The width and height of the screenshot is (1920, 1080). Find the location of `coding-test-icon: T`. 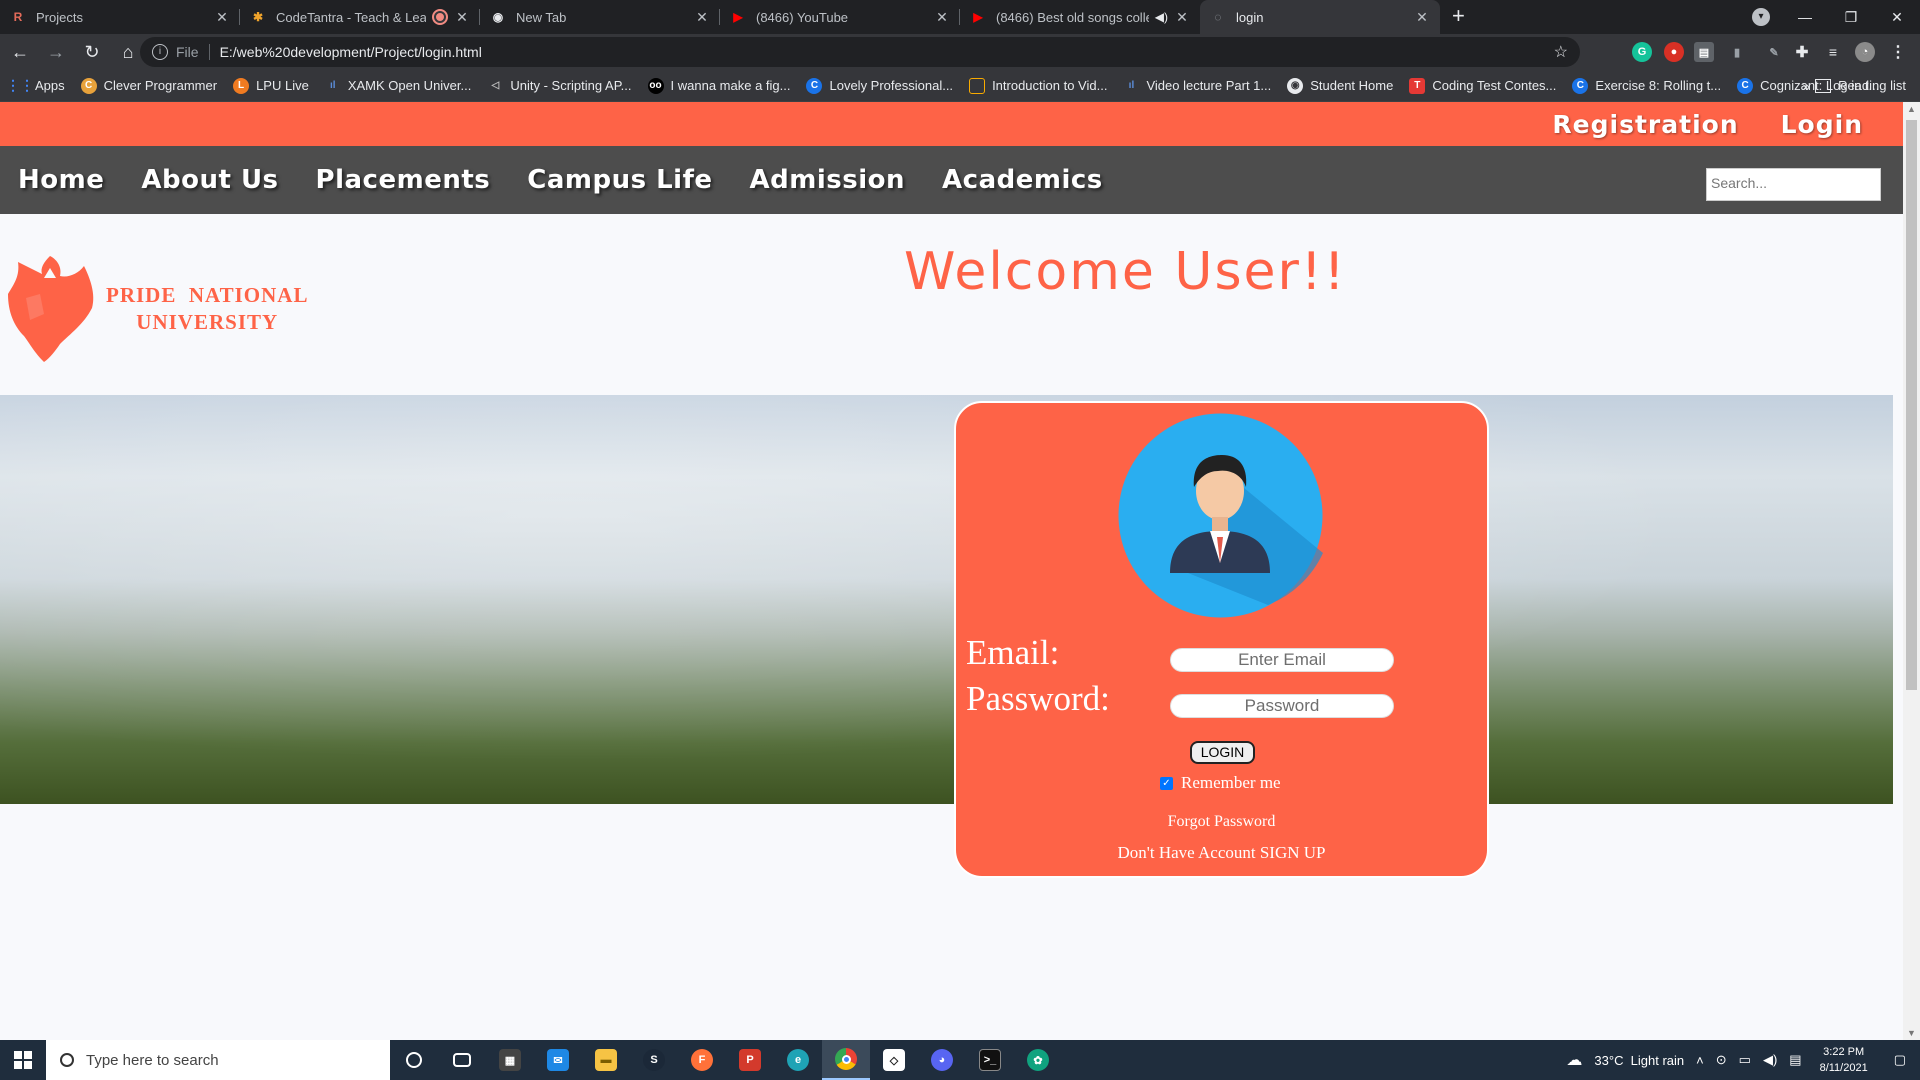

coding-test-icon: T is located at coordinates (1417, 85).